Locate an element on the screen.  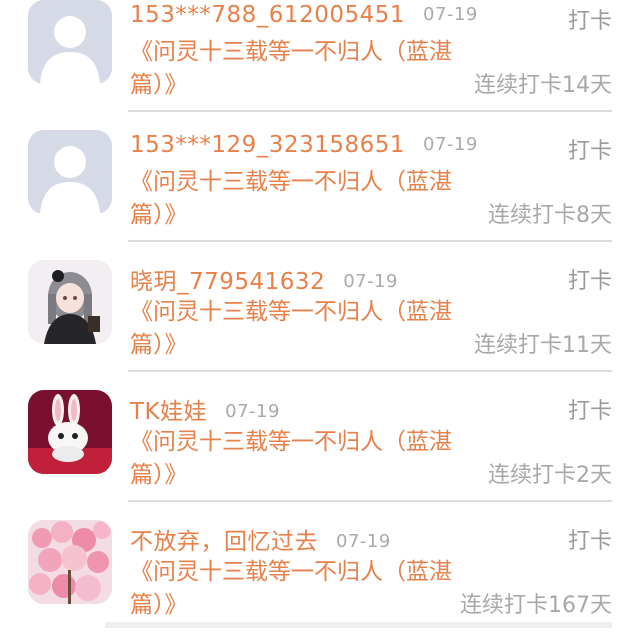
username: 晓玥_779541632 07-19 is located at coordinates (264, 279).